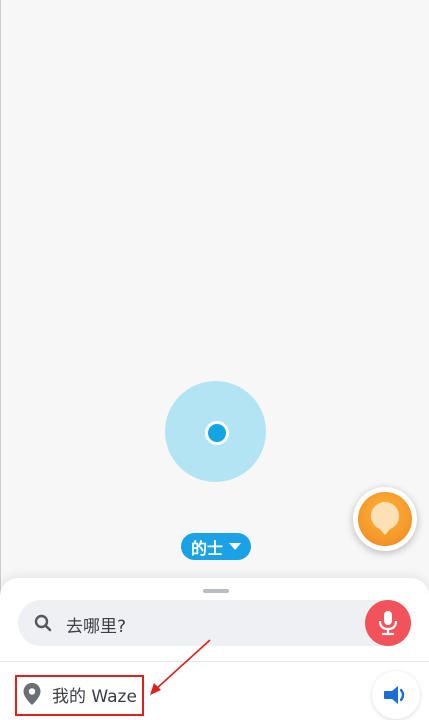  What do you see at coordinates (79, 695) in the screenshot?
I see `annotation-highlight-box` at bounding box center [79, 695].